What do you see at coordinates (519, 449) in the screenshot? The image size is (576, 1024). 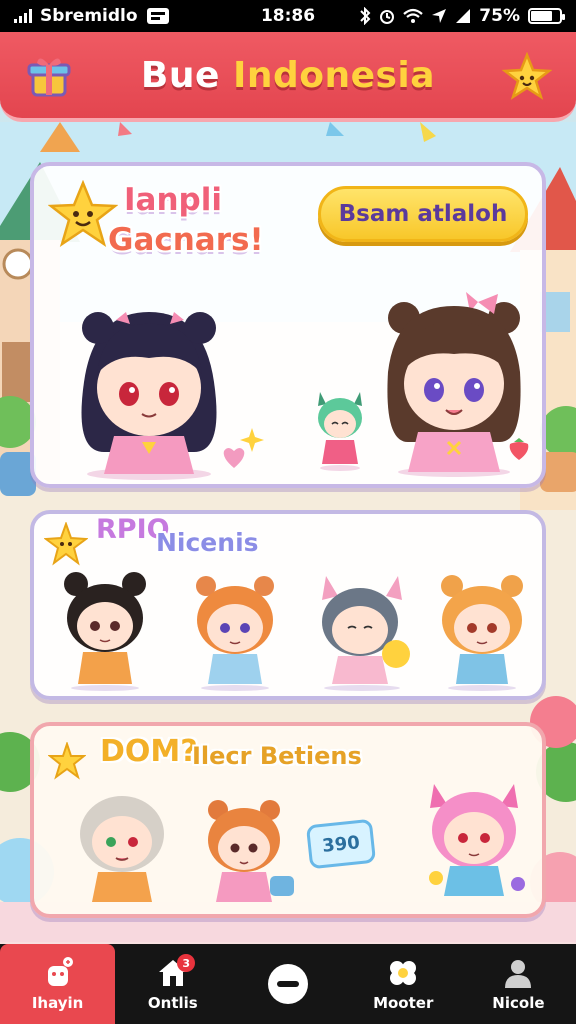 I see `strawberry-icon` at bounding box center [519, 449].